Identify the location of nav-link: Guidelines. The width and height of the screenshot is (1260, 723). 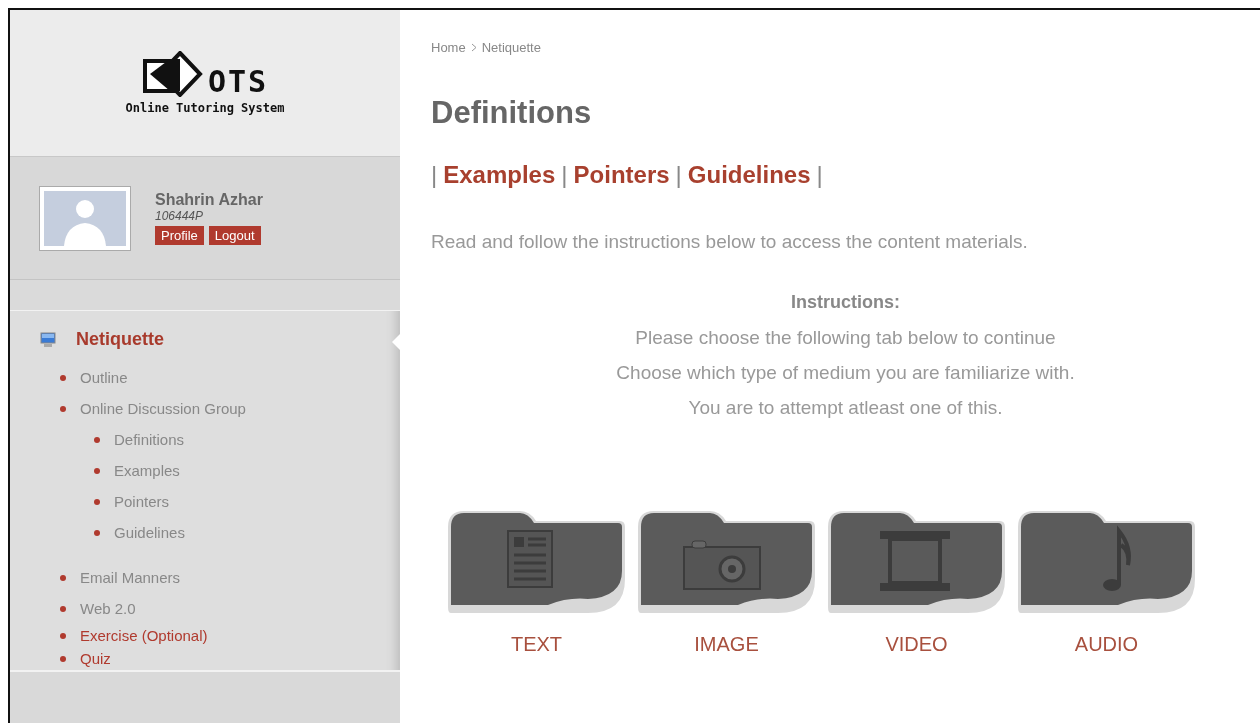
(149, 532).